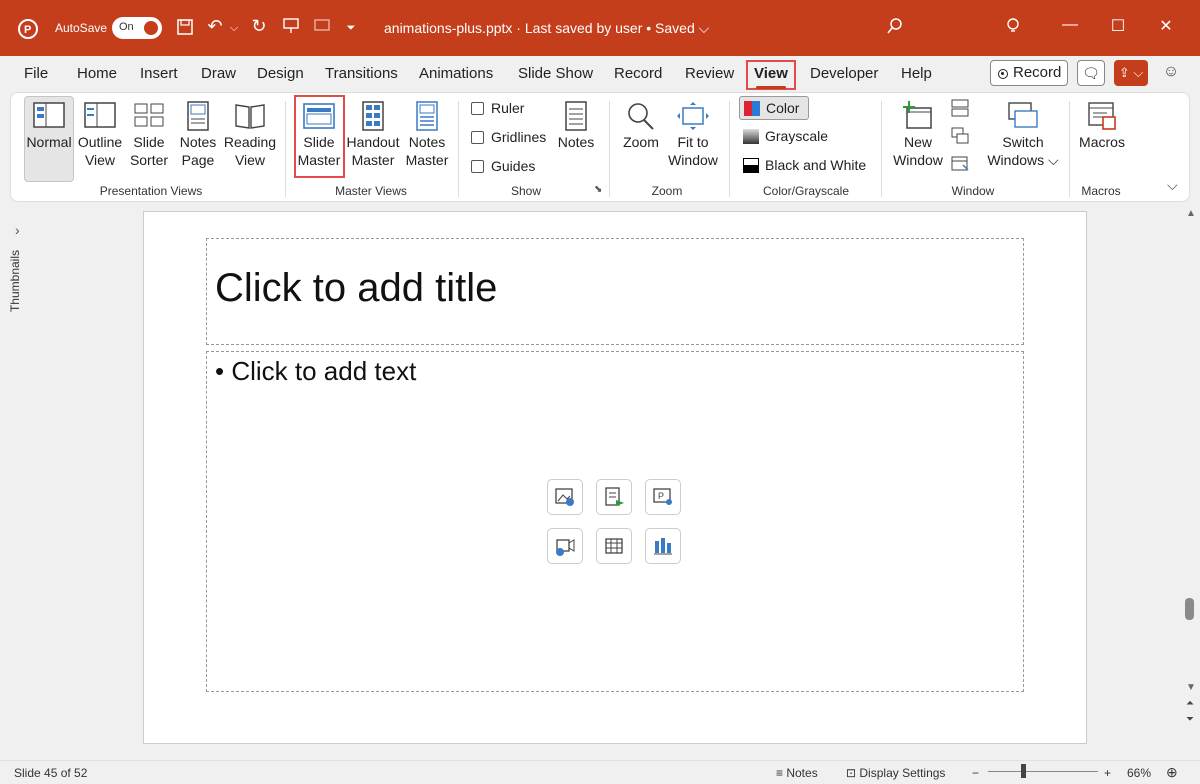 This screenshot has height=784, width=1200. What do you see at coordinates (356, 288) in the screenshot?
I see `title-placeholder-text: Click to add title` at bounding box center [356, 288].